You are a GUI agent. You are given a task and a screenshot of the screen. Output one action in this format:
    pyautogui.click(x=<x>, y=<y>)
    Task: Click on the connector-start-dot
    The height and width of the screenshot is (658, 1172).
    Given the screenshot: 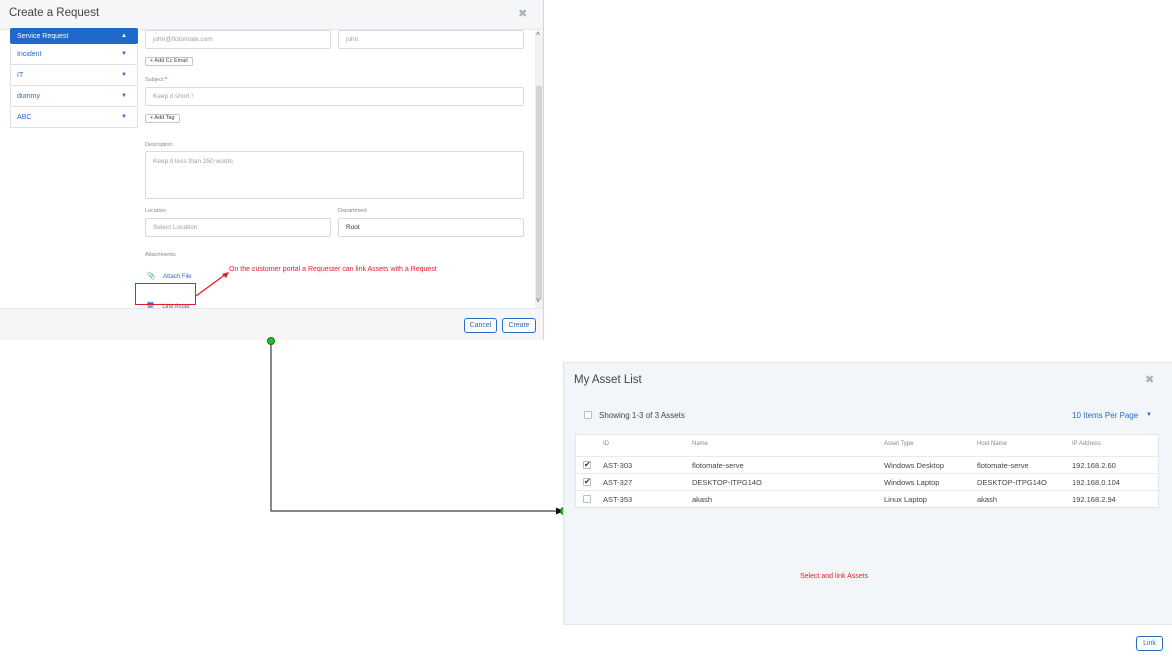 What is the action you would take?
    pyautogui.click(x=271, y=341)
    